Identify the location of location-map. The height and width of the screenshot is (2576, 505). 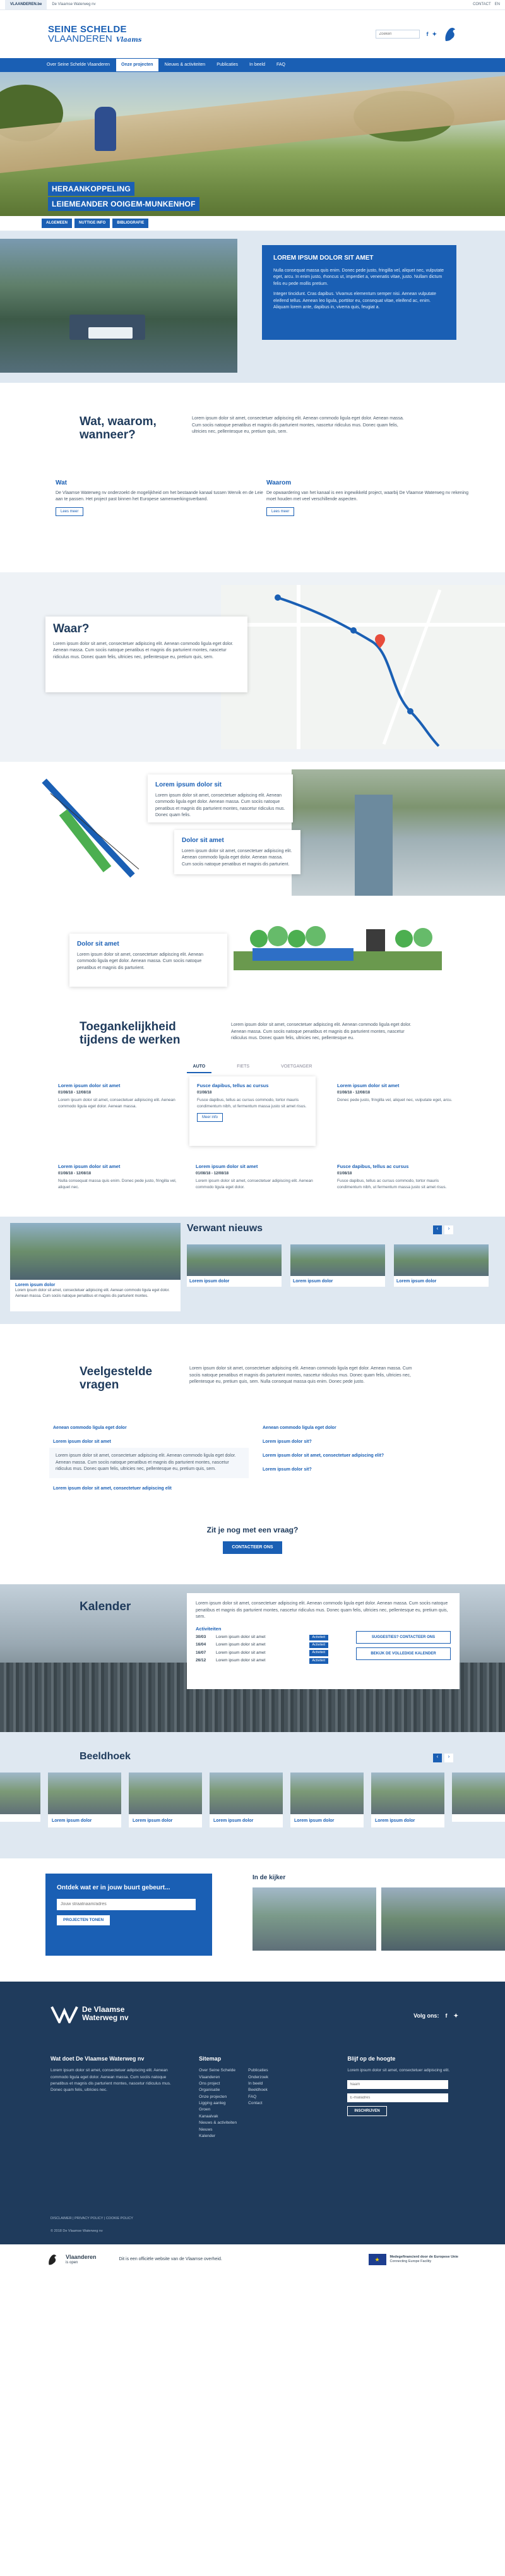
(363, 667).